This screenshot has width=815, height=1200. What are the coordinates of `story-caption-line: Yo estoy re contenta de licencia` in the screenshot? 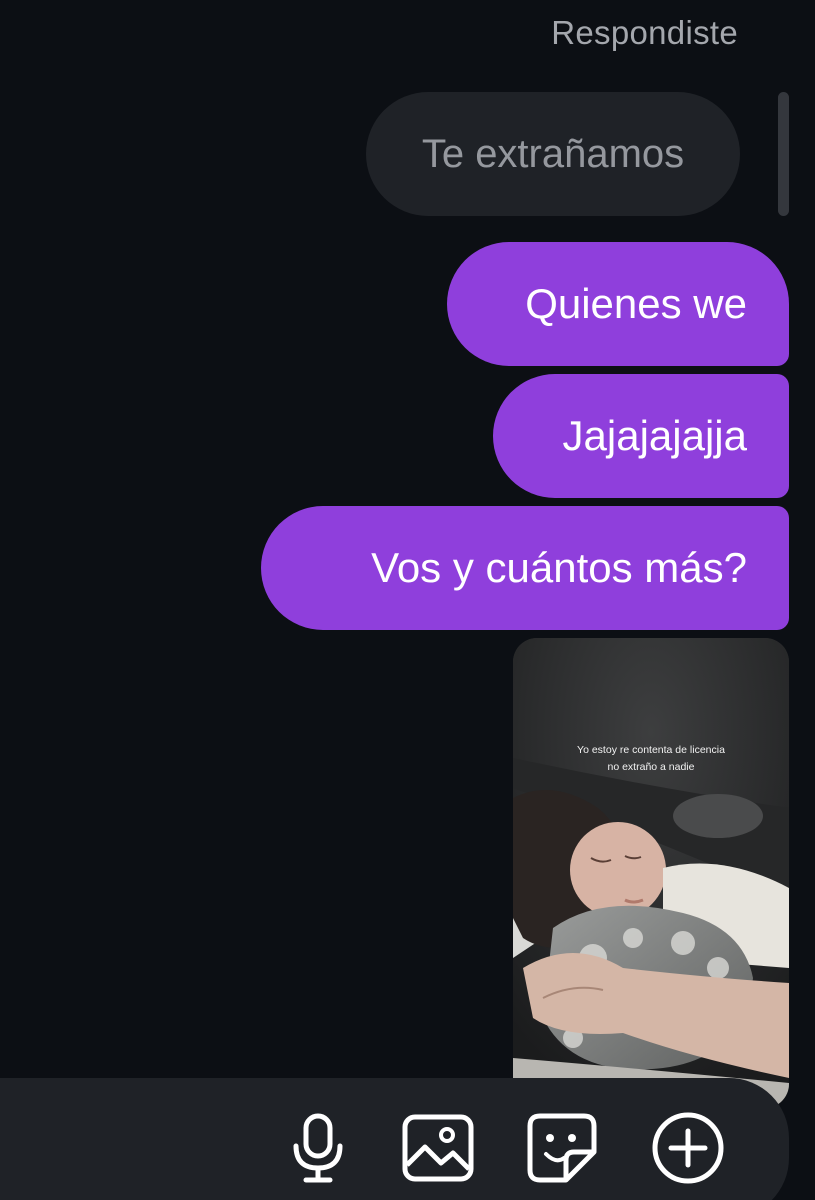 It's located at (651, 750).